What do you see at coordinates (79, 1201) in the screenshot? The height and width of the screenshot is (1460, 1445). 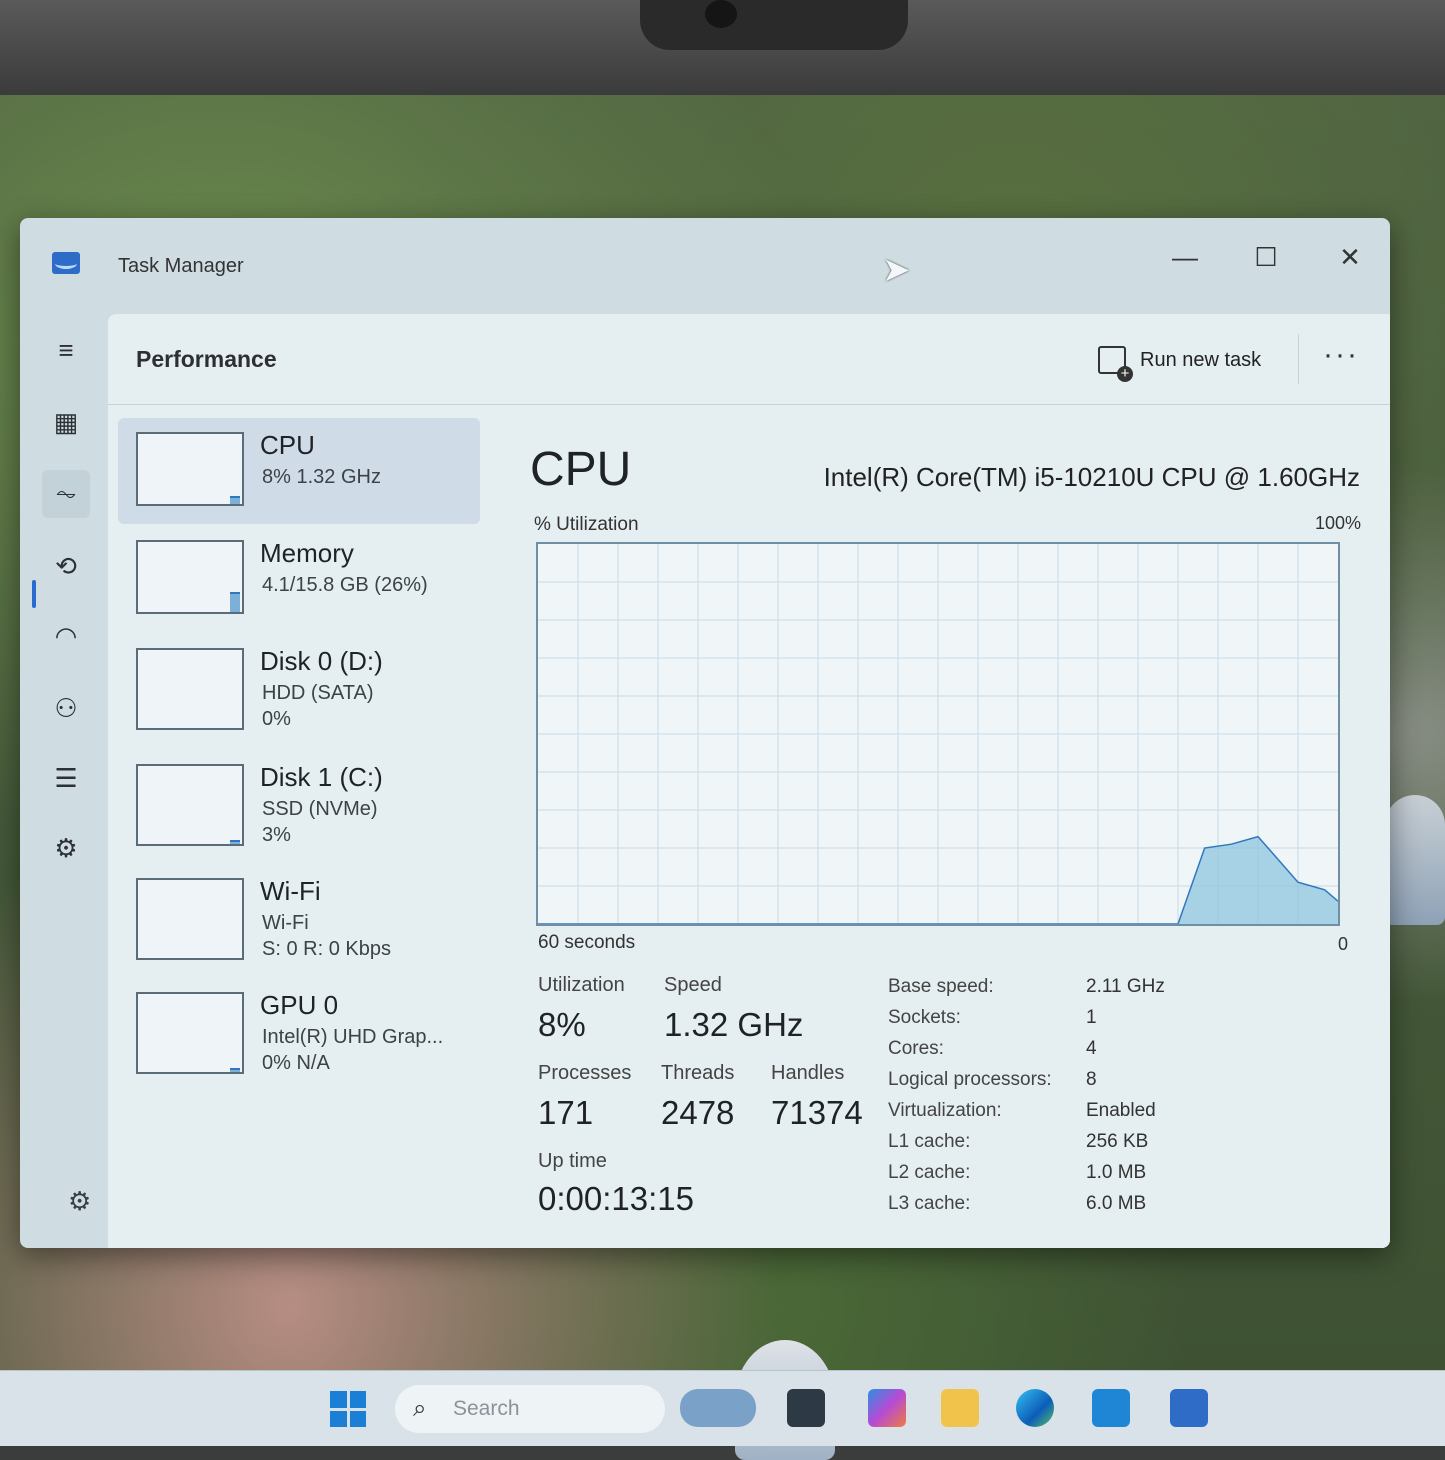 I see `settings-gear-icon: ⚙` at bounding box center [79, 1201].